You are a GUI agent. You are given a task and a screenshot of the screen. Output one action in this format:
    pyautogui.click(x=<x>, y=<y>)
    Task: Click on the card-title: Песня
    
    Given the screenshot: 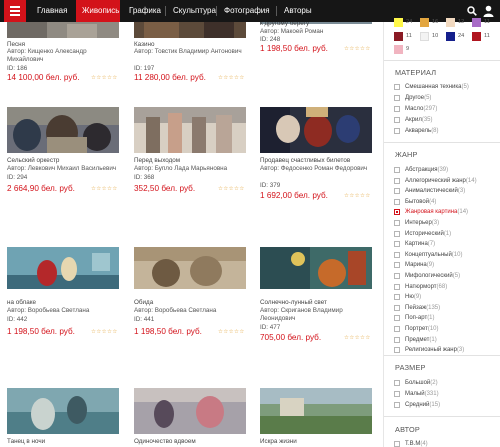 What is the action you would take?
    pyautogui.click(x=67, y=44)
    